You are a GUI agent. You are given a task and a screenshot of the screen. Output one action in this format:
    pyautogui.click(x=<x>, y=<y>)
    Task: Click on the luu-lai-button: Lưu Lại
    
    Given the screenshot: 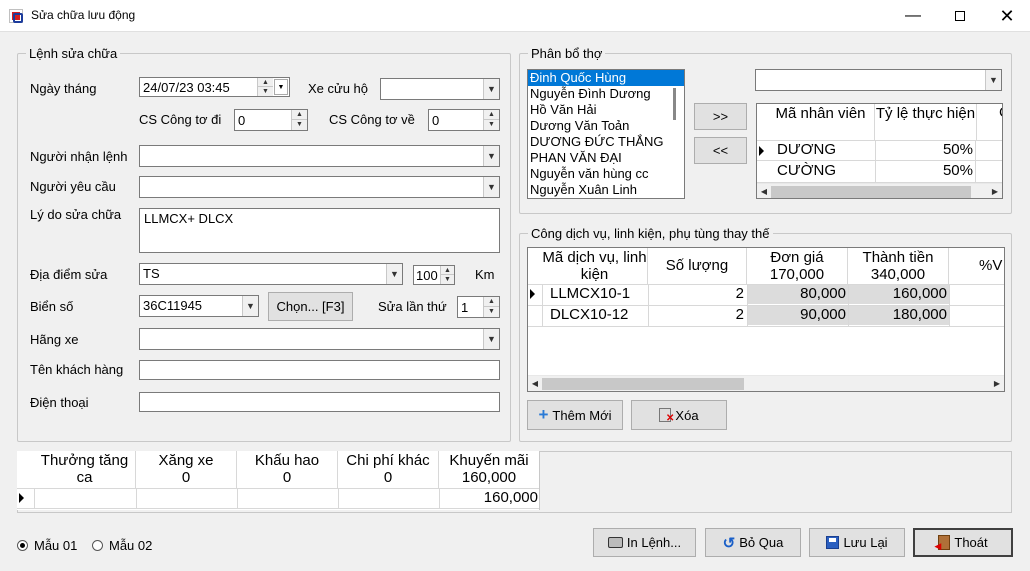 What is the action you would take?
    pyautogui.click(x=857, y=542)
    